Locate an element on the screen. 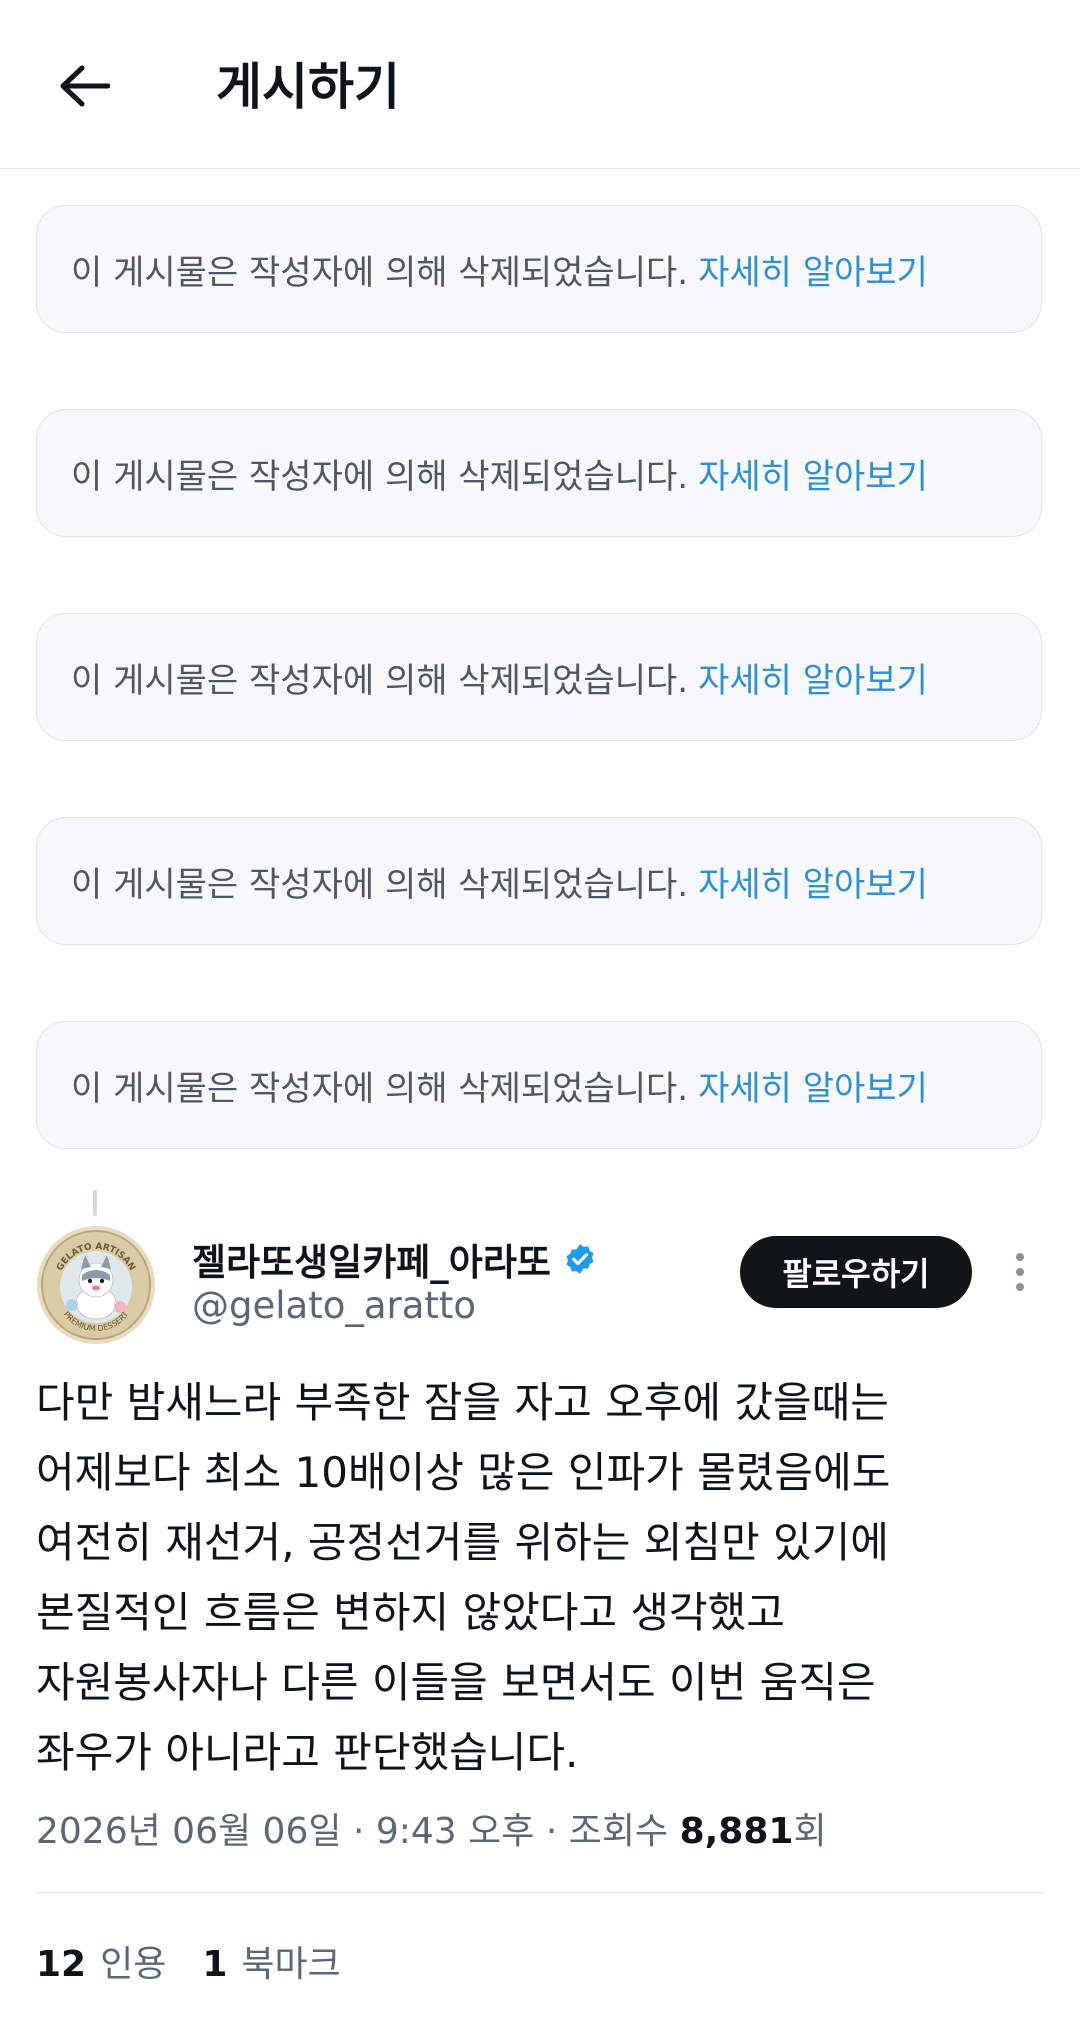  follow-button: 팔로우하기 is located at coordinates (856, 1272).